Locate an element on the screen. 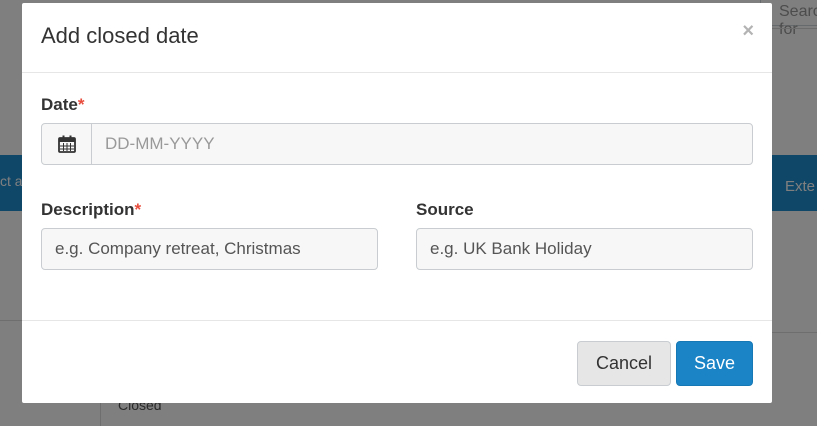 This screenshot has height=426, width=817. calendar-button is located at coordinates (67, 144).